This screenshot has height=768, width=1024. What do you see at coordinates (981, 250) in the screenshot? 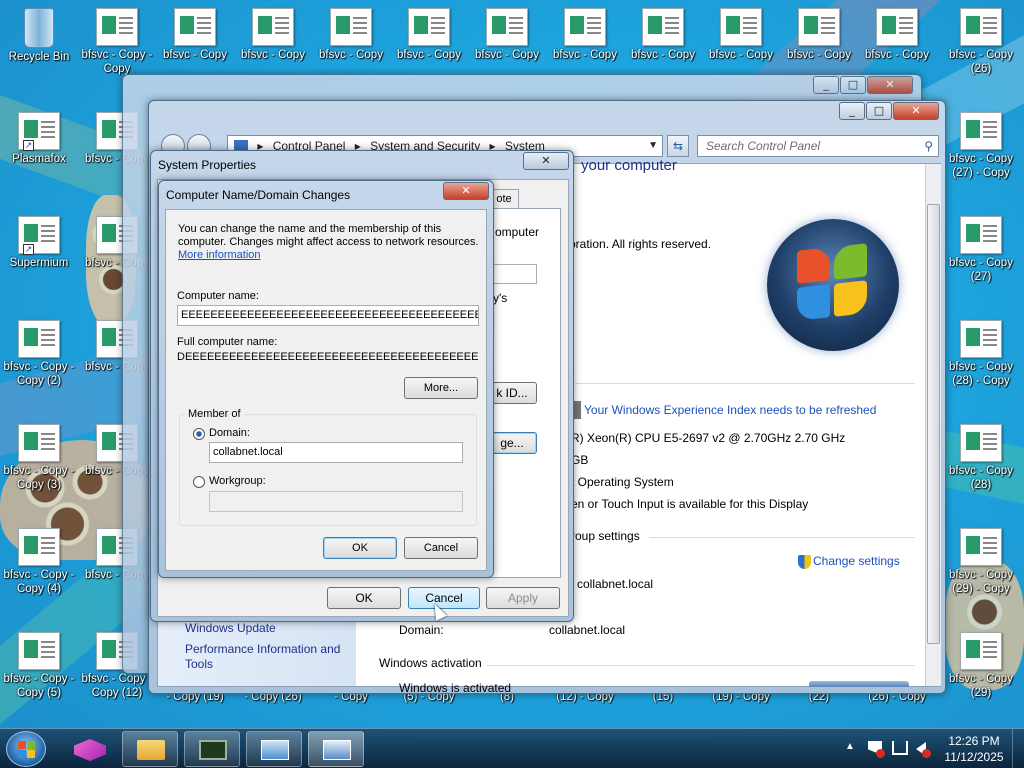
I see `desktop-icon: bfsvc - Copy (27)` at bounding box center [981, 250].